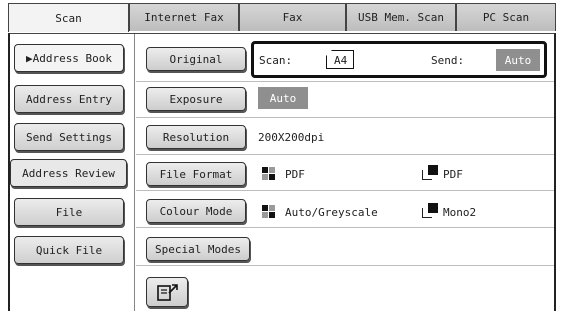 This screenshot has height=311, width=562. Describe the element at coordinates (341, 60) in the screenshot. I see `scan-size-value: A4` at that location.